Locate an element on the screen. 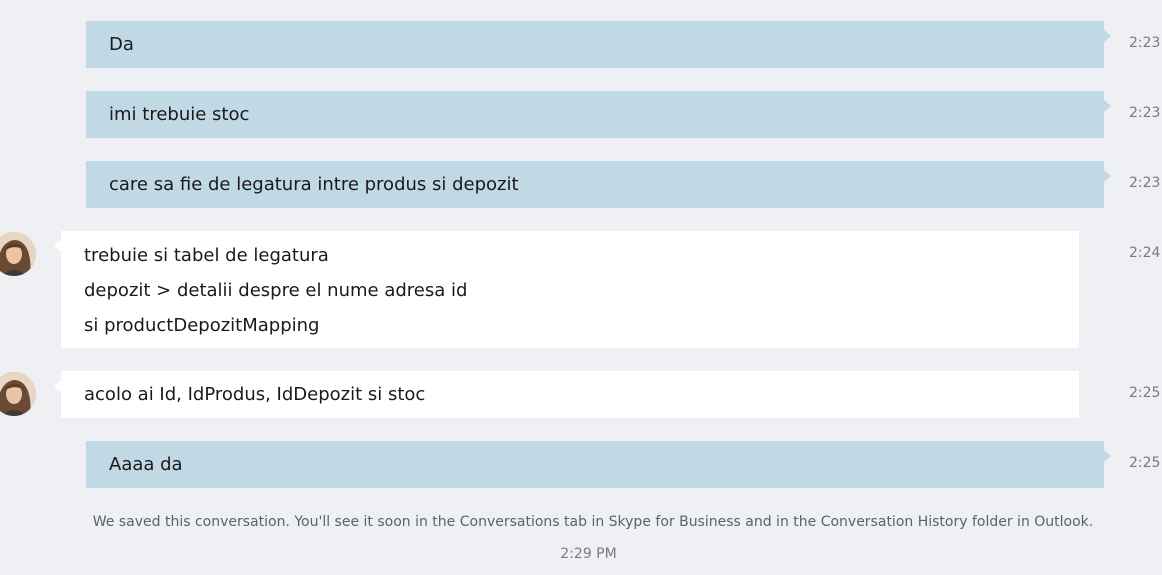 This screenshot has width=1162, height=575. message-text: acolo ai Id, IdProdus, IdDepozit si stoc is located at coordinates (255, 394).